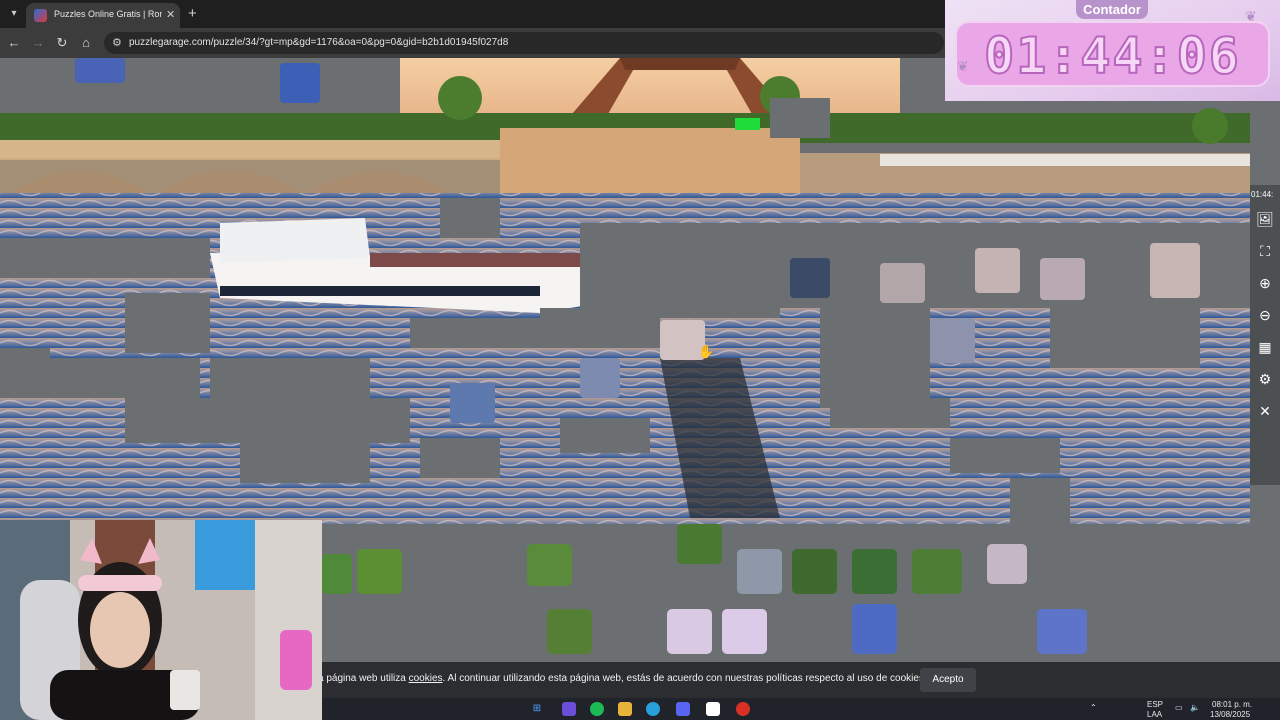 This screenshot has height=720, width=1280. I want to click on close-tab-icon: ✕, so click(170, 14).